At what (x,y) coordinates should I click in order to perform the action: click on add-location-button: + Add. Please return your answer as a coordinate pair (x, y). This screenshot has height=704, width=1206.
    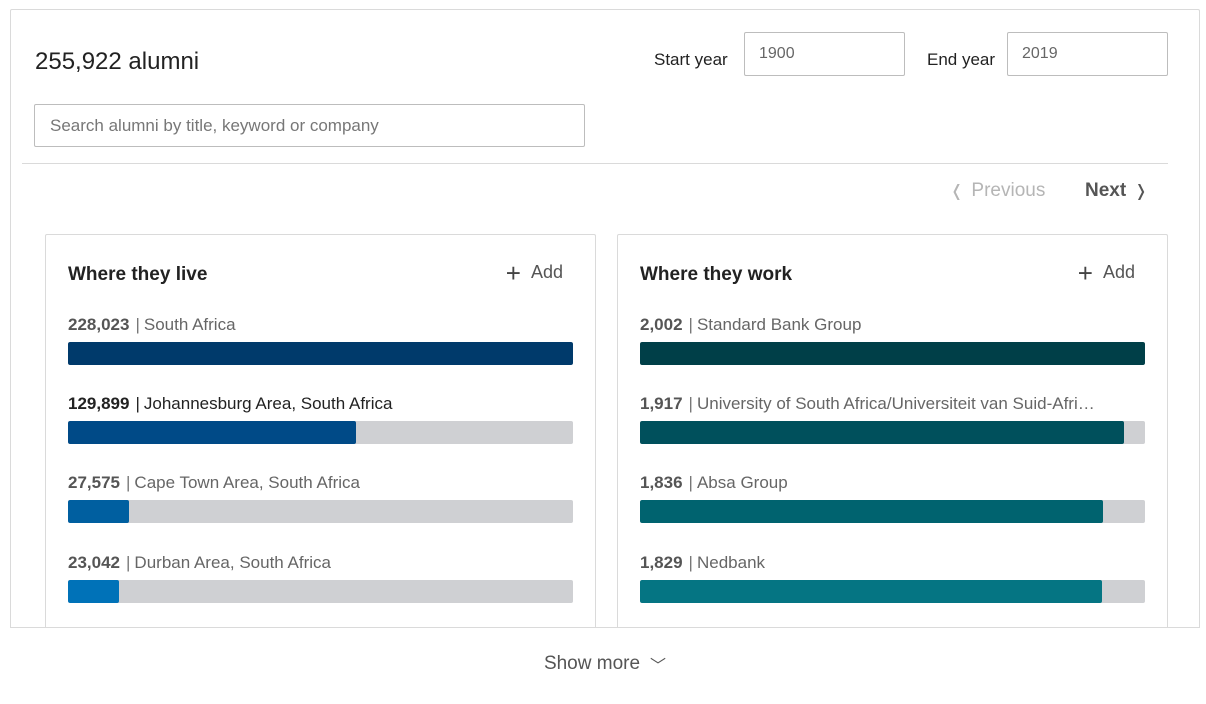
    Looking at the image, I should click on (534, 272).